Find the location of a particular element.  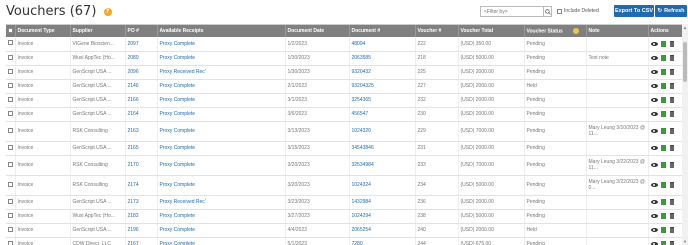

po-cell: 2166 is located at coordinates (141, 100).